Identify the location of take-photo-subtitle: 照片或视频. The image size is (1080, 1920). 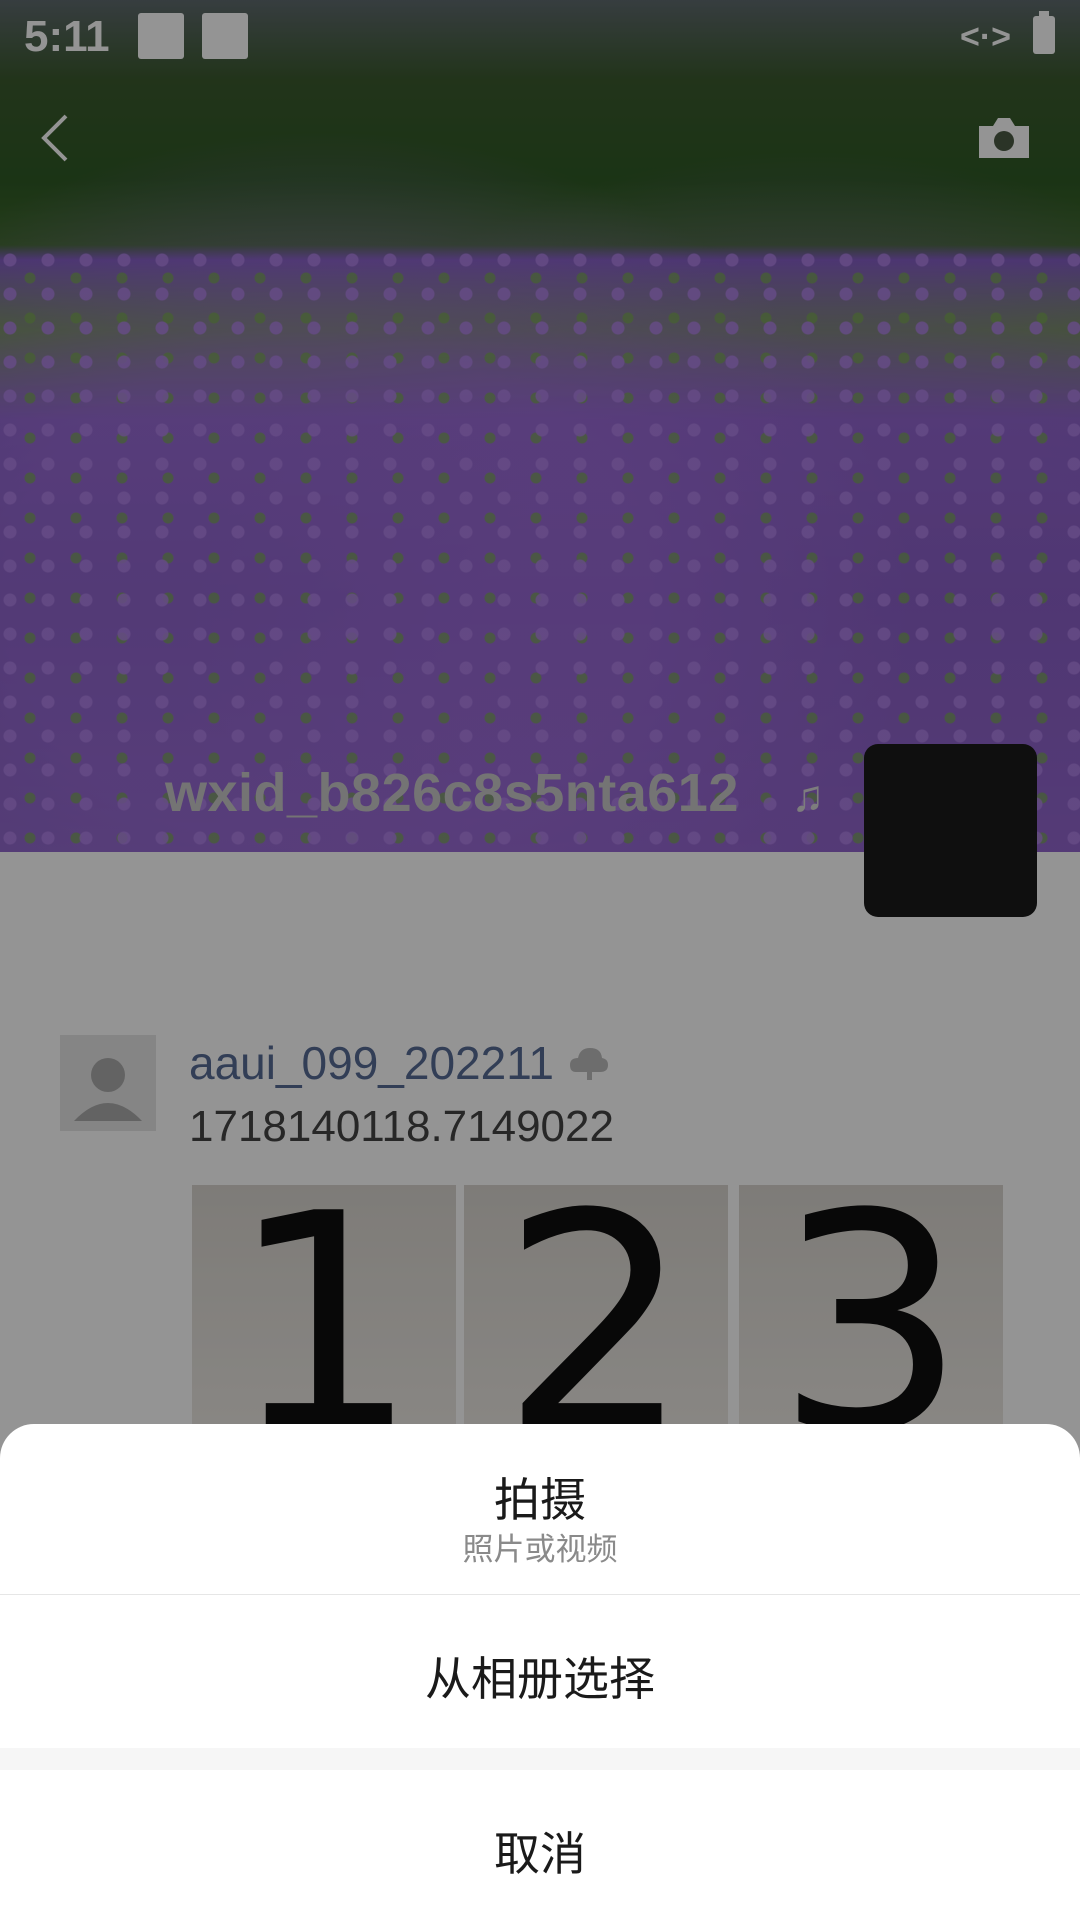
(540, 1549).